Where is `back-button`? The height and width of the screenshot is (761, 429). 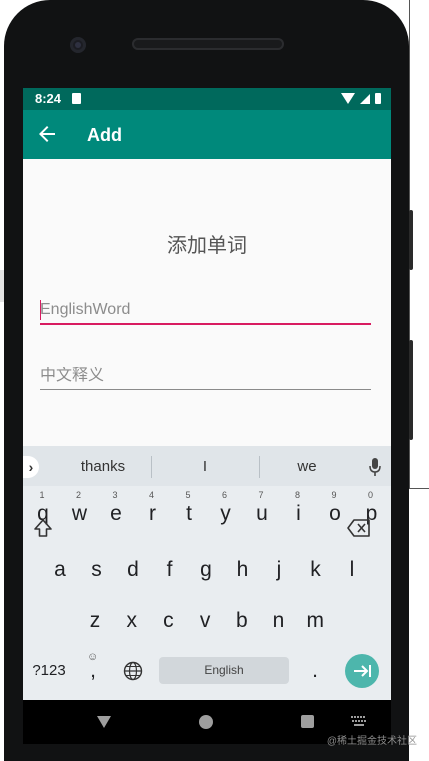 back-button is located at coordinates (47, 134).